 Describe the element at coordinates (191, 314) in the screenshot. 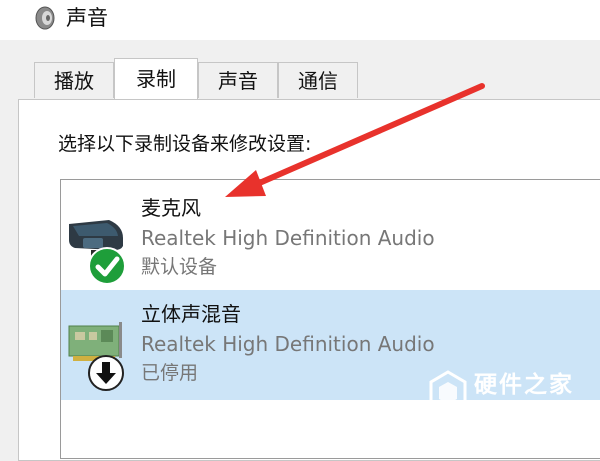

I see `device-name: 立体声混音` at that location.